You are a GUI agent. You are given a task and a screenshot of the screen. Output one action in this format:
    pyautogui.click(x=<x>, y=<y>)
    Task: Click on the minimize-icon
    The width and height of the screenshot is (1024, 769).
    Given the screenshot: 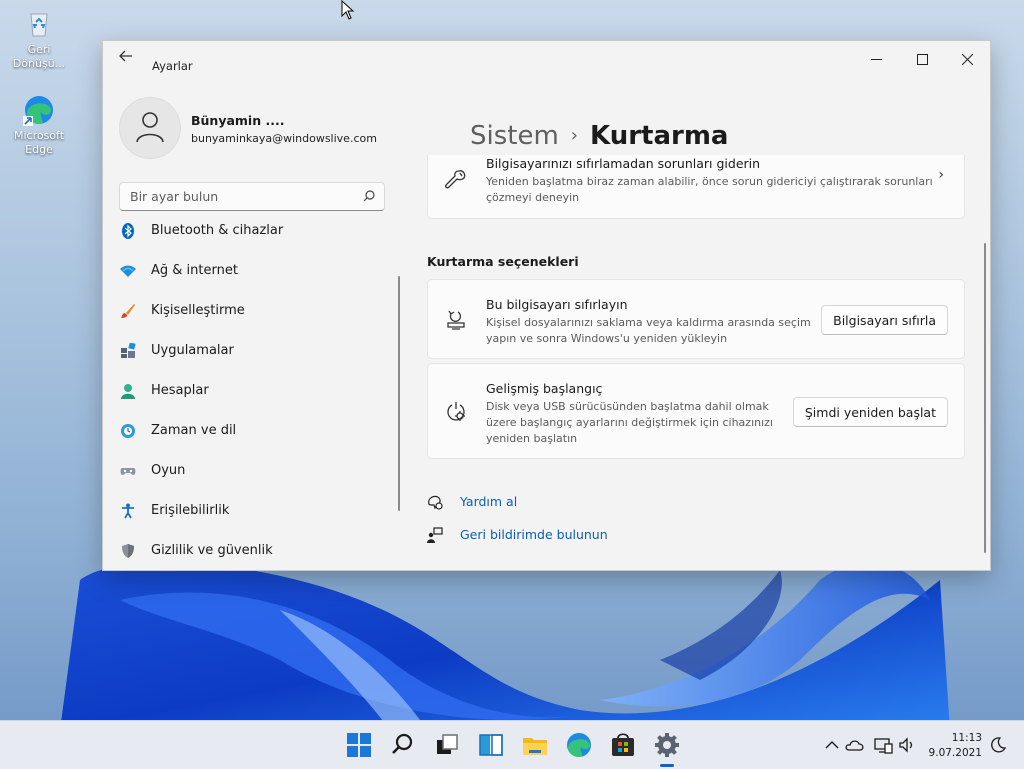 What is the action you would take?
    pyautogui.click(x=876, y=59)
    